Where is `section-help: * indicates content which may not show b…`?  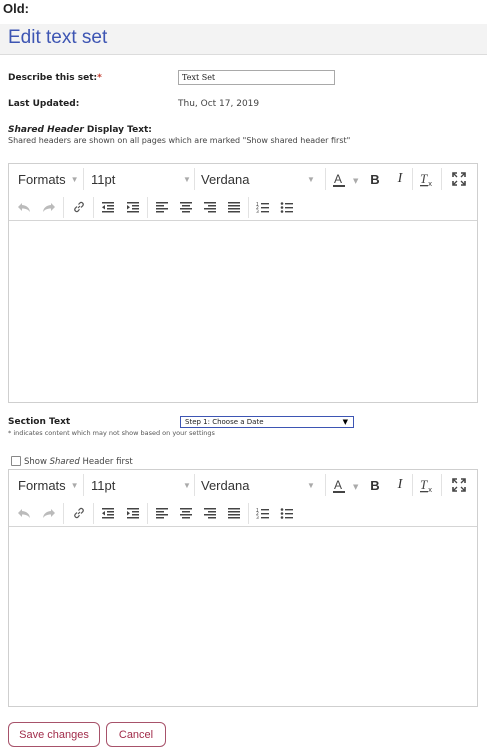 section-help: * indicates content which may not show b… is located at coordinates (111, 433).